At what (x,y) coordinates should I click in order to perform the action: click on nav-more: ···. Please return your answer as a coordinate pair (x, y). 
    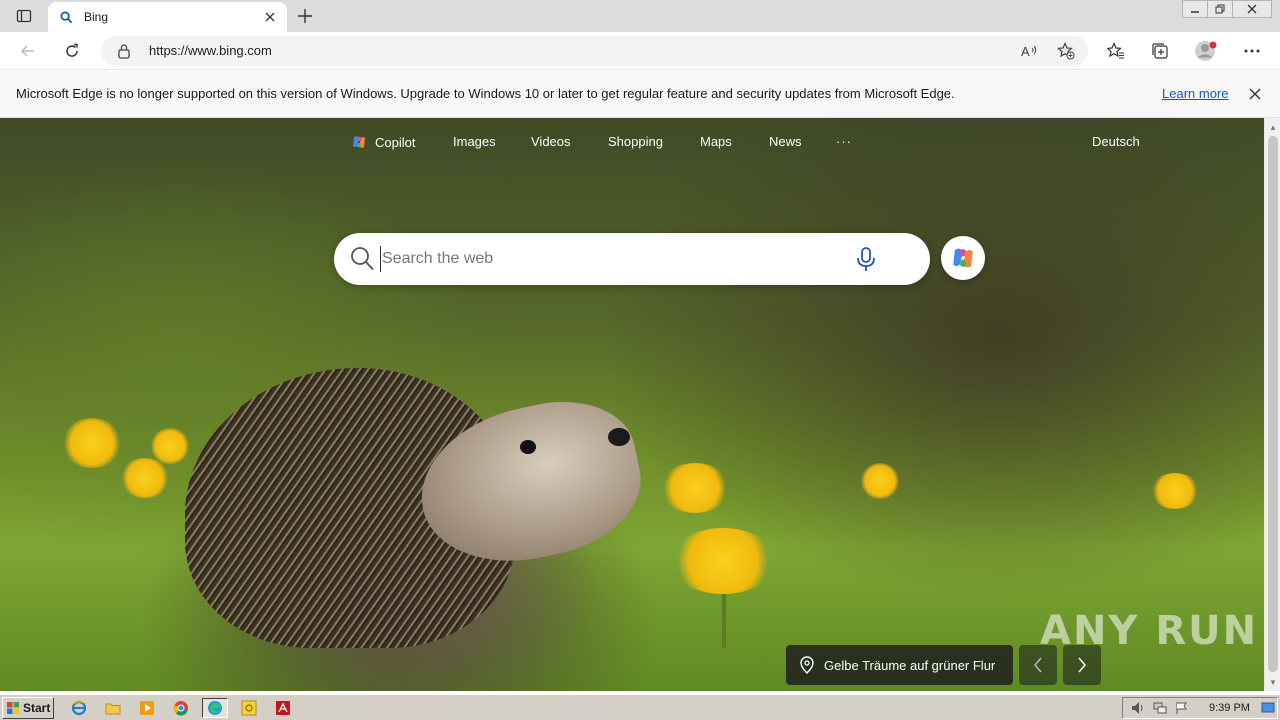
    Looking at the image, I should click on (844, 141).